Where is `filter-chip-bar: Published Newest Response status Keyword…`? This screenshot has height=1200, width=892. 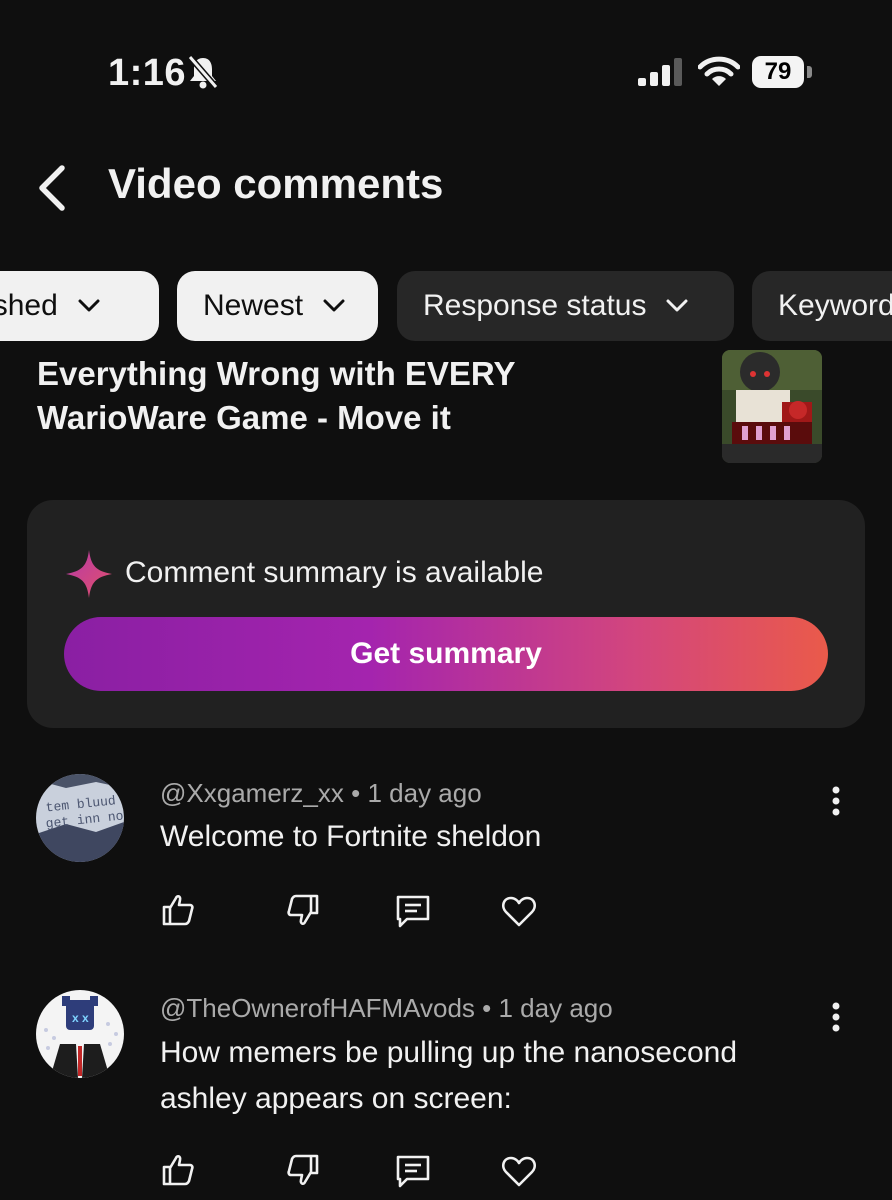
filter-chip-bar: Published Newest Response status Keyword… is located at coordinates (446, 307).